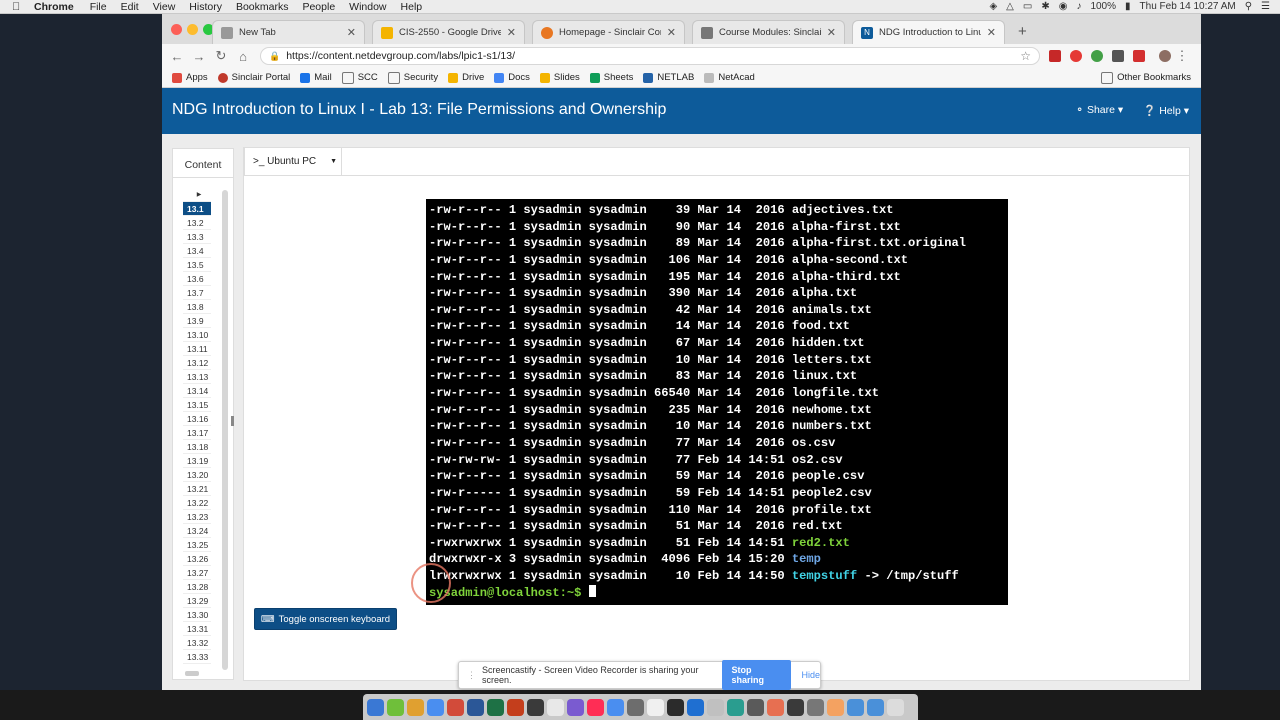 The height and width of the screenshot is (720, 1280). I want to click on menu-history: History, so click(205, 7).